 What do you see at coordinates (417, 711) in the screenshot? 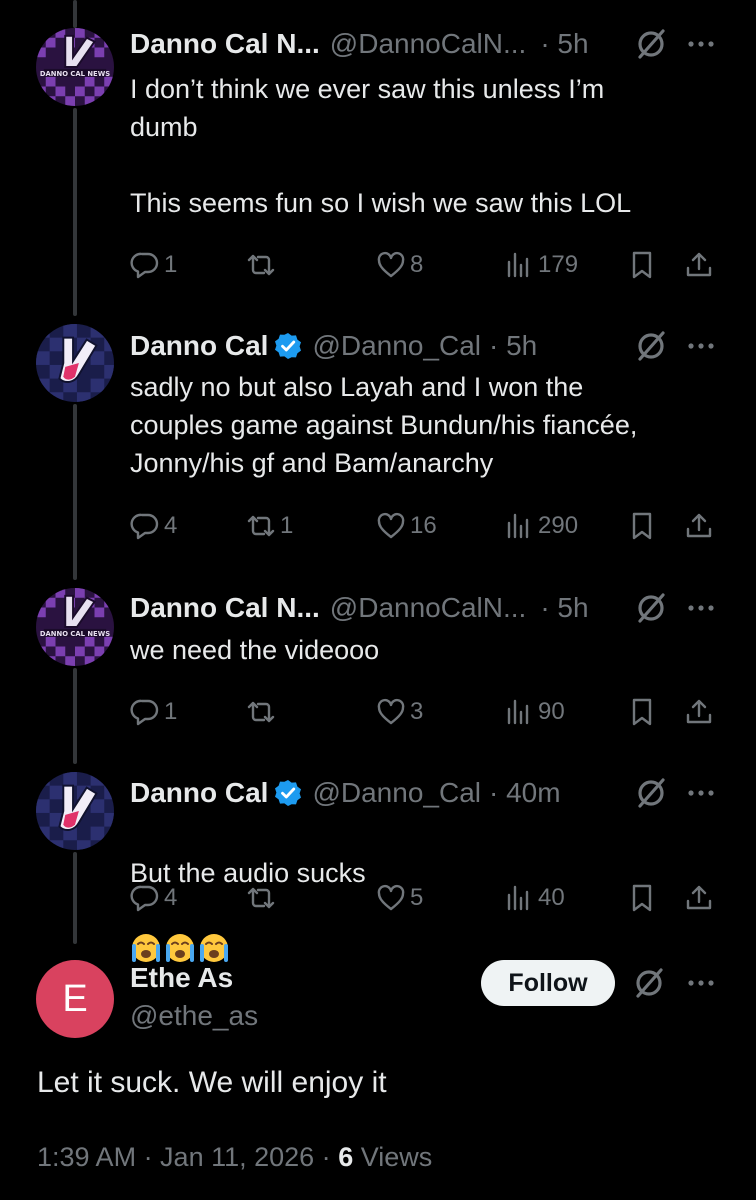
I see `like-count: 3` at bounding box center [417, 711].